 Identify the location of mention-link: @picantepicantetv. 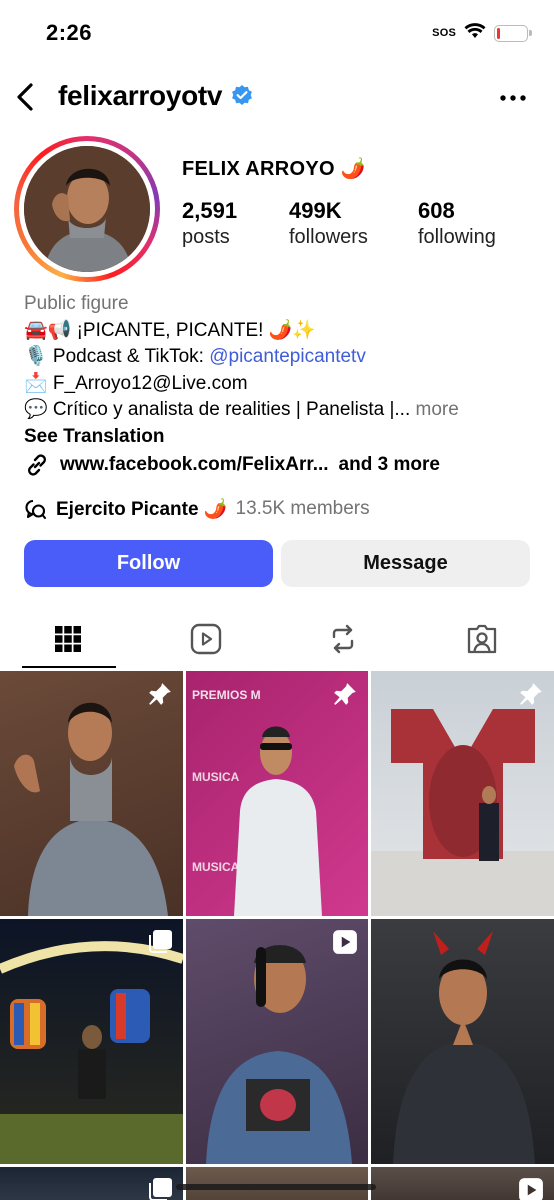
(287, 356).